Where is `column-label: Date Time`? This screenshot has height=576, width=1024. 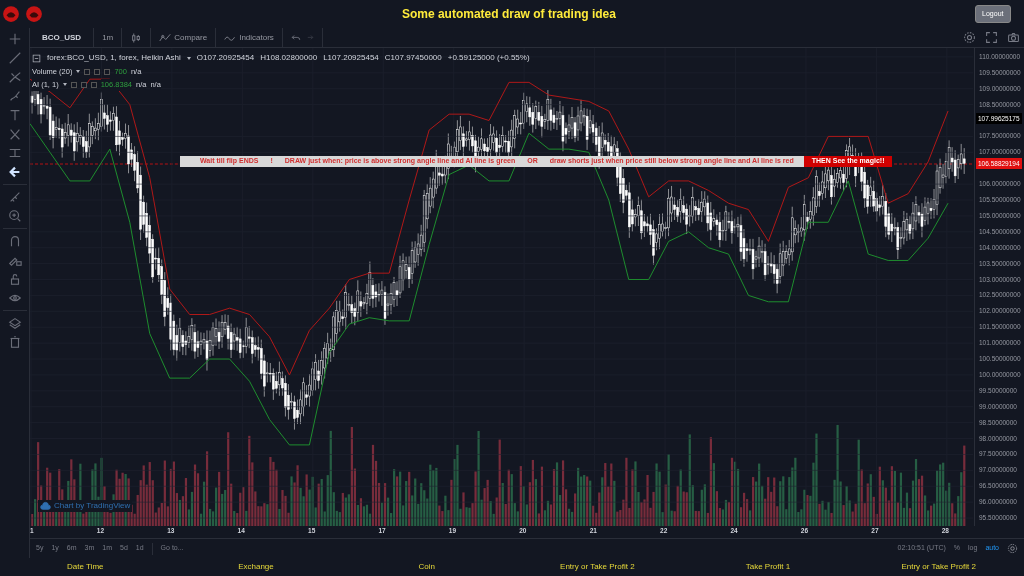 column-label: Date Time is located at coordinates (85, 567).